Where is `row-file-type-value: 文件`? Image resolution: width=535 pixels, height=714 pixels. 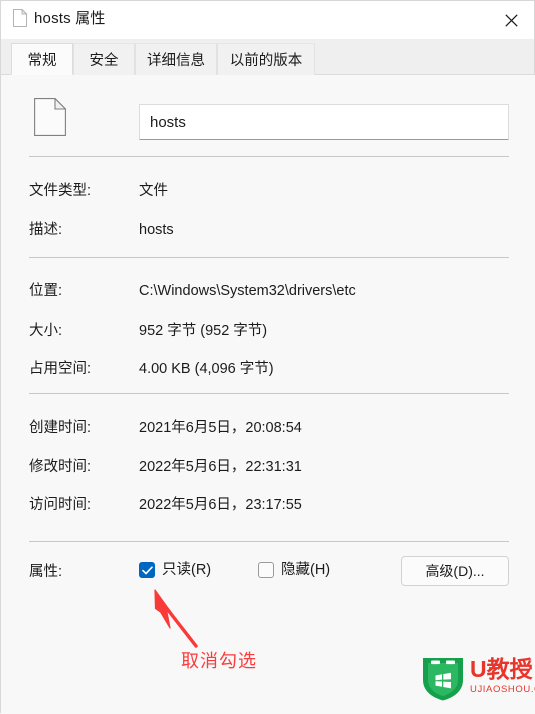 row-file-type-value: 文件 is located at coordinates (153, 191).